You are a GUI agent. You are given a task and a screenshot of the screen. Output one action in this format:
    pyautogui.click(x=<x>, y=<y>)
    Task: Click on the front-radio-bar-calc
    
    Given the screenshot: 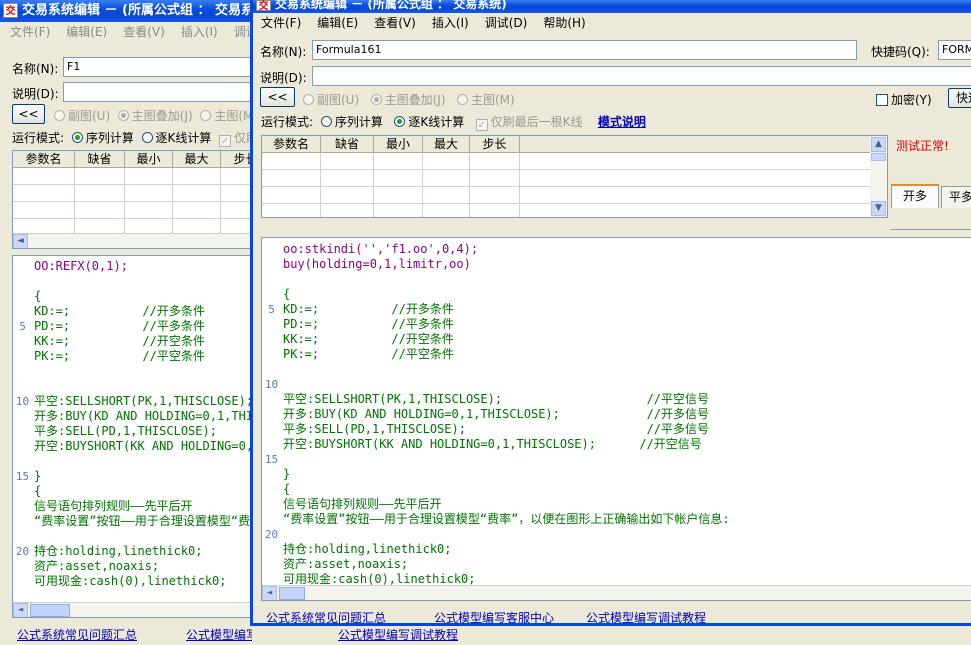 What is the action you would take?
    pyautogui.click(x=400, y=121)
    